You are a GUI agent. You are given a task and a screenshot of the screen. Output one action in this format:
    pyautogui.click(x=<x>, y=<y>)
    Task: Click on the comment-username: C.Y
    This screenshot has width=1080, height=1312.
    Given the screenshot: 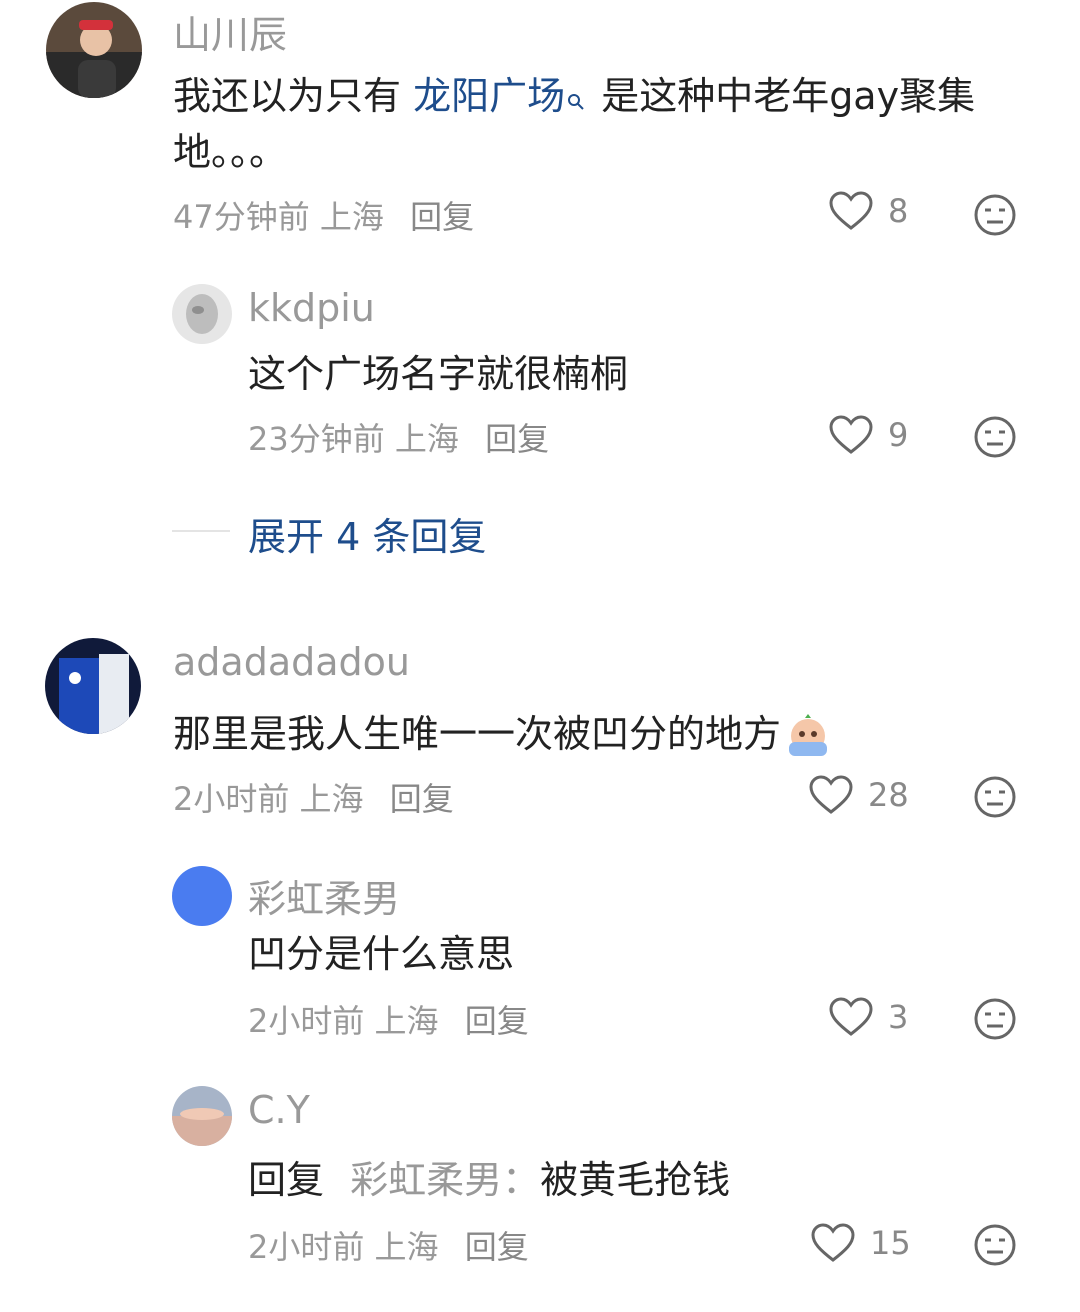 What is the action you would take?
    pyautogui.click(x=279, y=1110)
    